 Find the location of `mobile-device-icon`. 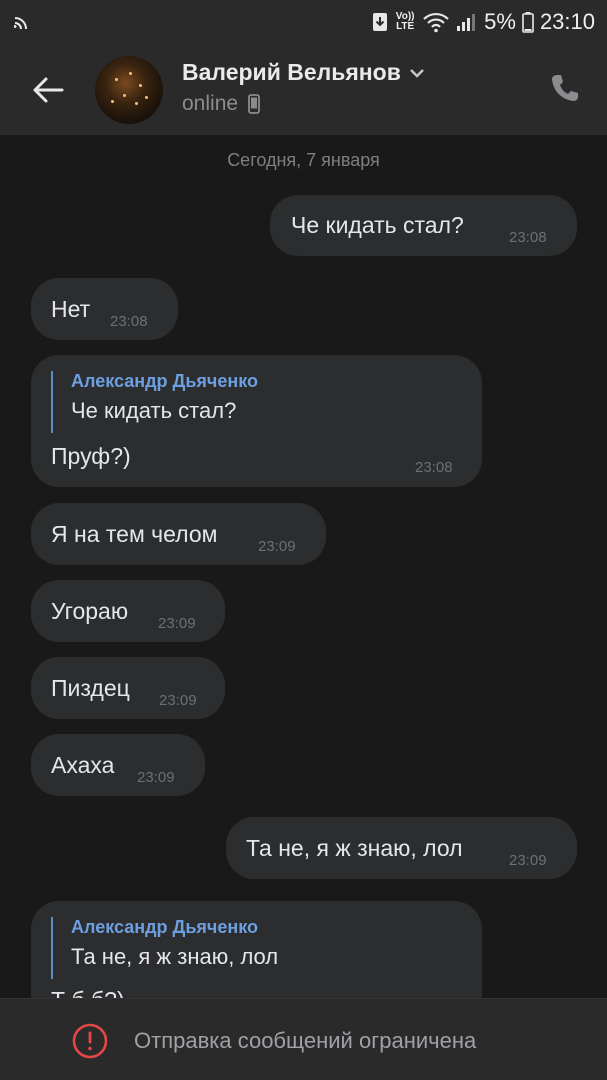

mobile-device-icon is located at coordinates (254, 104).